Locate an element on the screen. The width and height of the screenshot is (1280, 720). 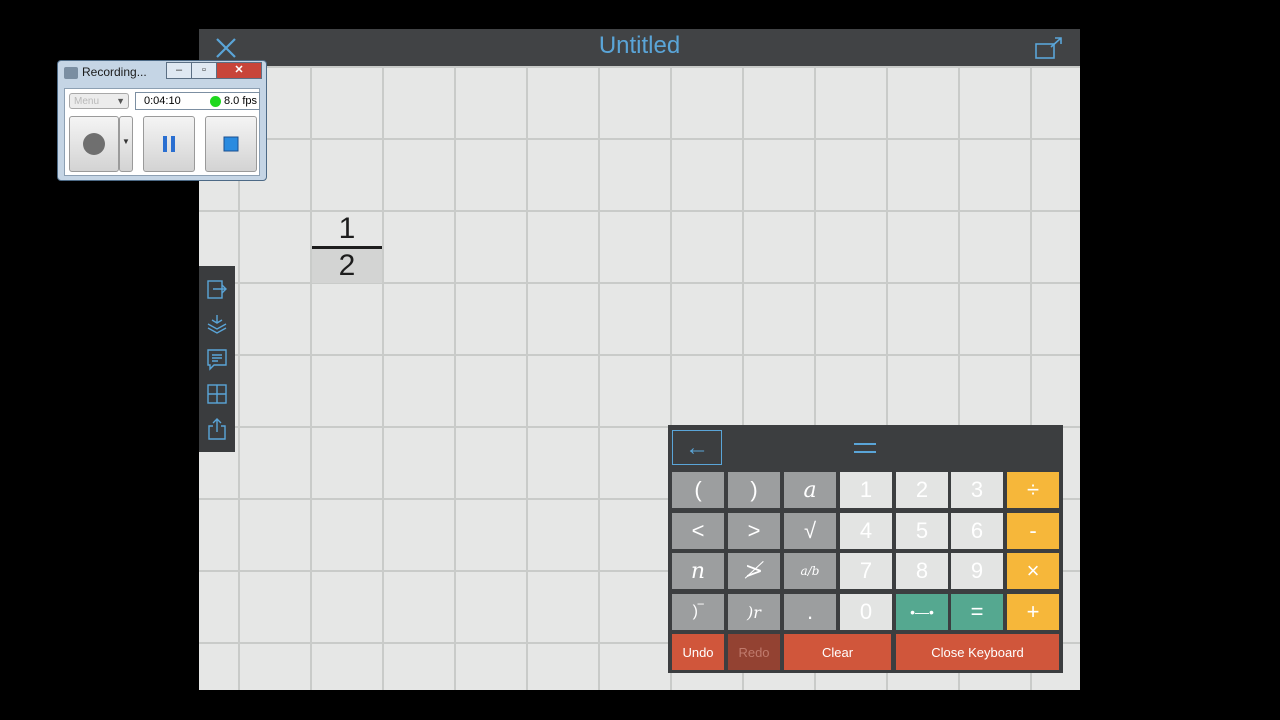
grid-icon is located at coordinates (217, 394).